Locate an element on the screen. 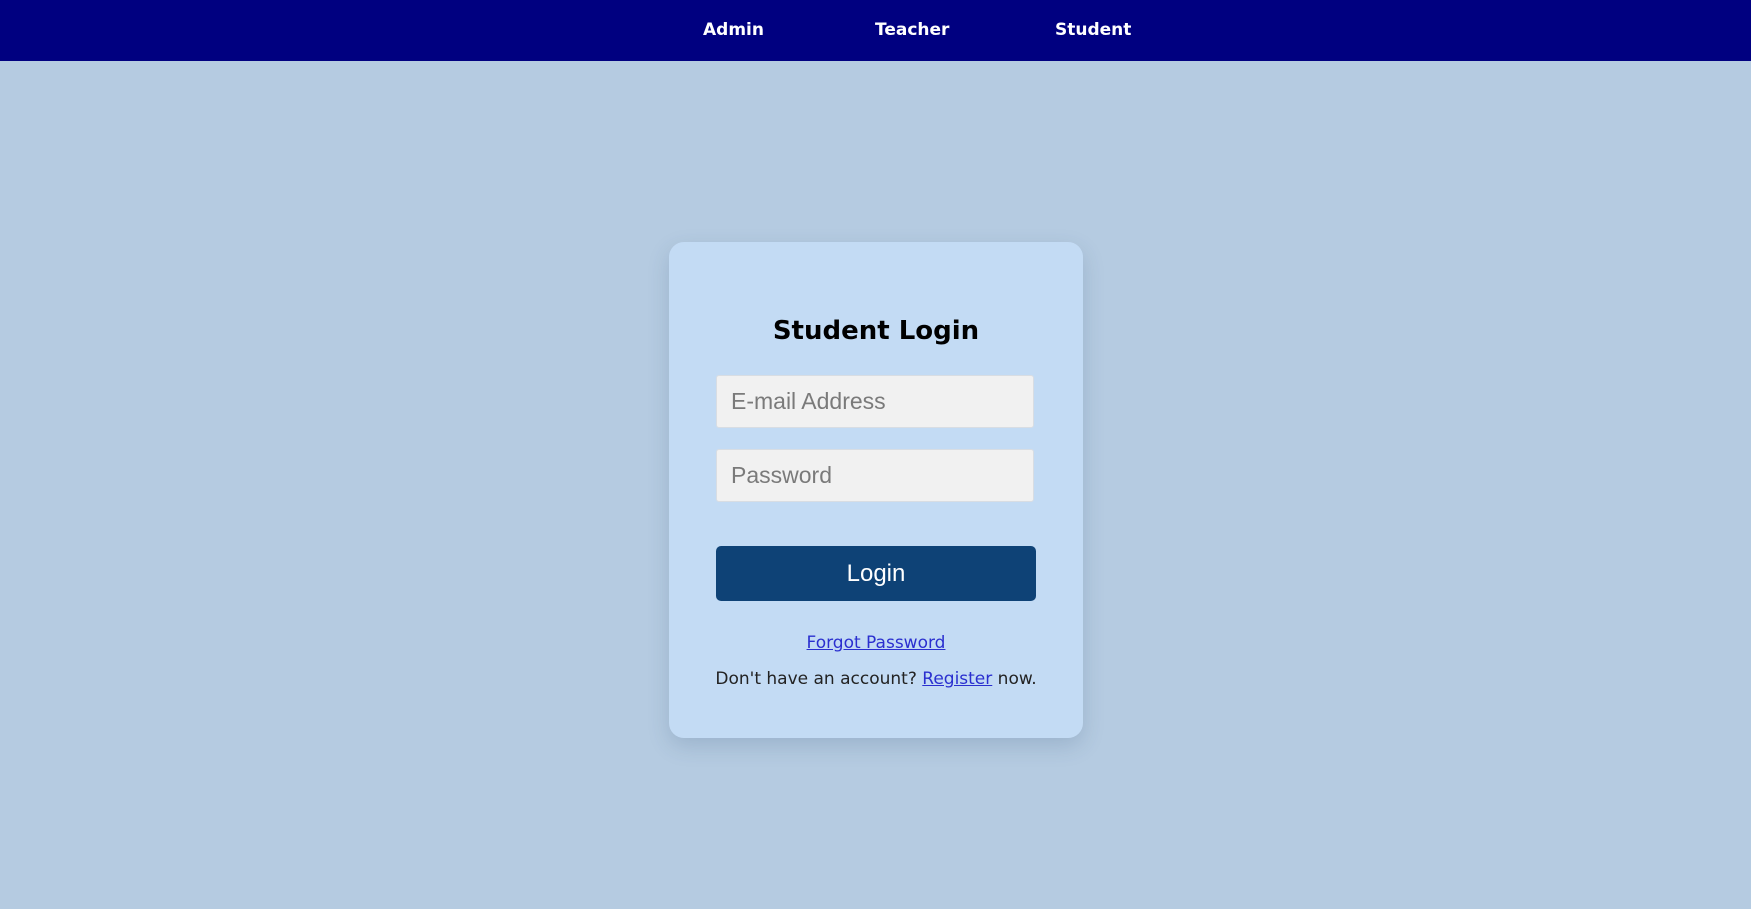 The height and width of the screenshot is (909, 1751). register-prompt: Don't have an account? Register now. is located at coordinates (876, 679).